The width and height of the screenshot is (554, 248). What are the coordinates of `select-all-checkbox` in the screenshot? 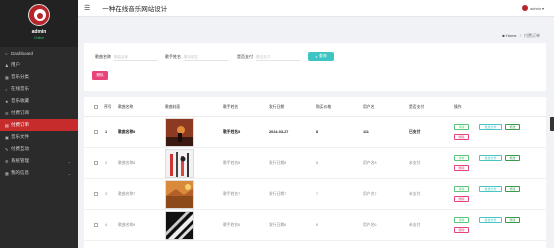 It's located at (96, 107).